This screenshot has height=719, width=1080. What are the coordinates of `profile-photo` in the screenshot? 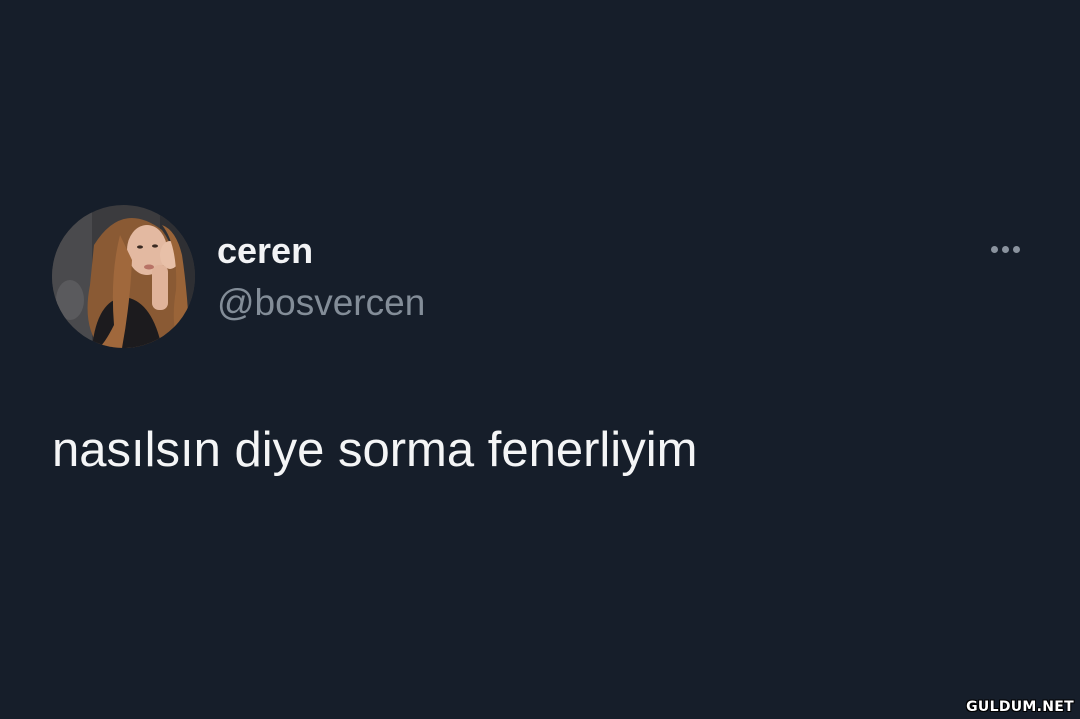 It's located at (123, 276).